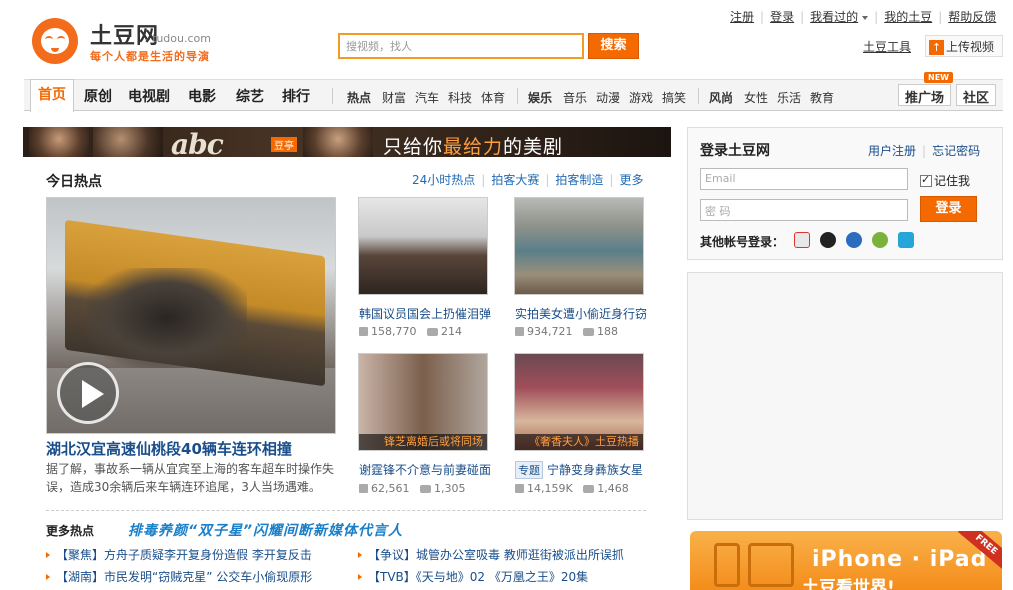 The image size is (1013, 590). What do you see at coordinates (412, 488) in the screenshot?
I see `video-stats: 62,561 1,305` at bounding box center [412, 488].